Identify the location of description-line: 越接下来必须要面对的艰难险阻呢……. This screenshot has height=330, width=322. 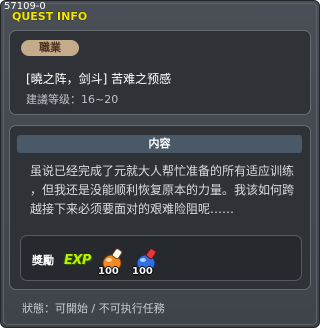
(132, 209).